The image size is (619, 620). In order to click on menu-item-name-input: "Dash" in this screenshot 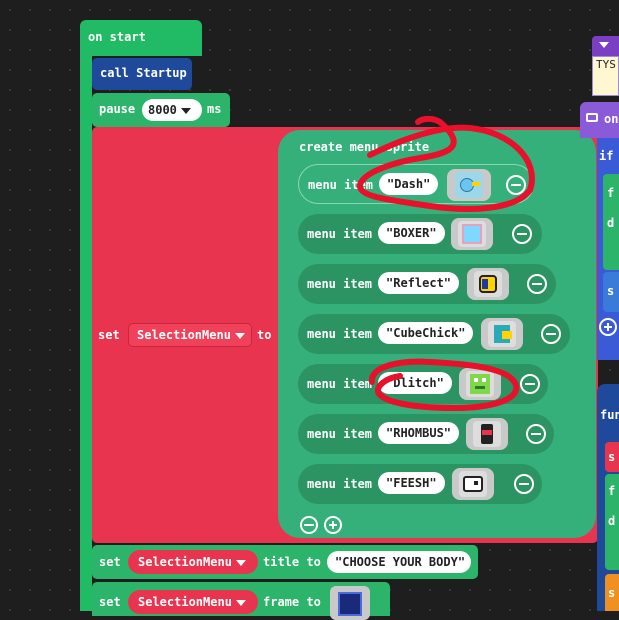, I will do `click(409, 184)`.